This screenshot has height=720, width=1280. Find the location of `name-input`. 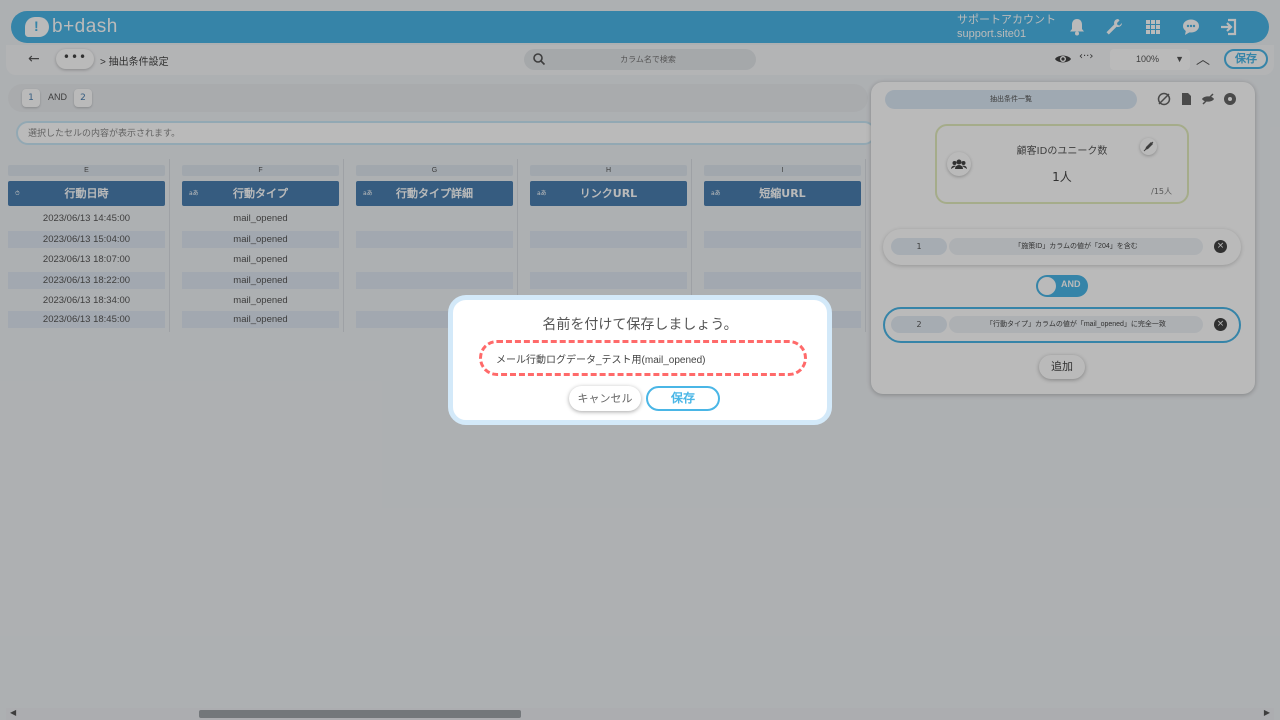

name-input is located at coordinates (643, 358).